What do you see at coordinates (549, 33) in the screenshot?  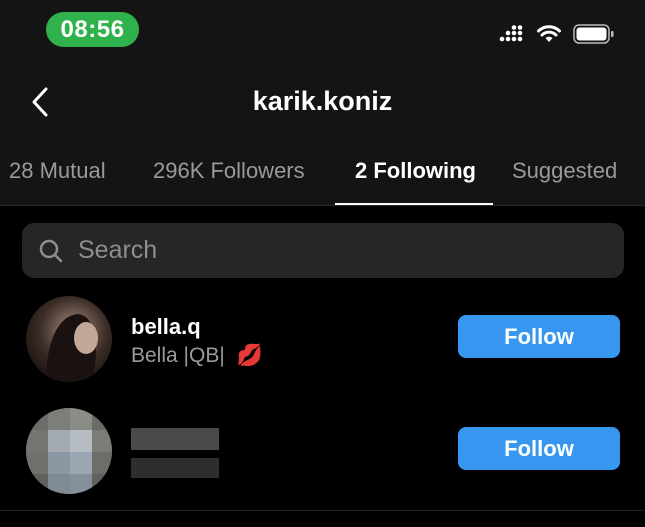 I see `wifi-icon` at bounding box center [549, 33].